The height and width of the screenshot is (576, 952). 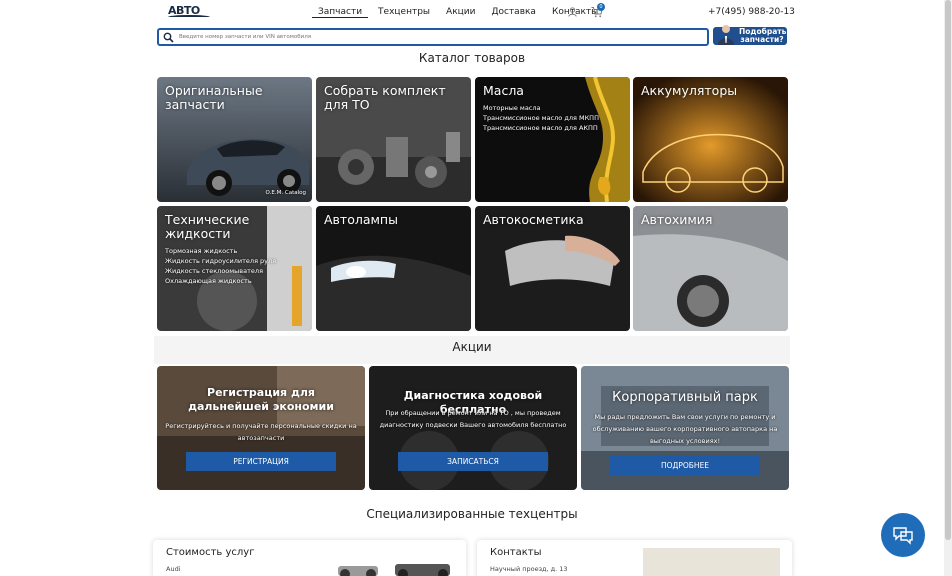 What do you see at coordinates (540, 128) in the screenshot?
I see `tile-sub-item: Трансмиссионое масло для АКПП` at bounding box center [540, 128].